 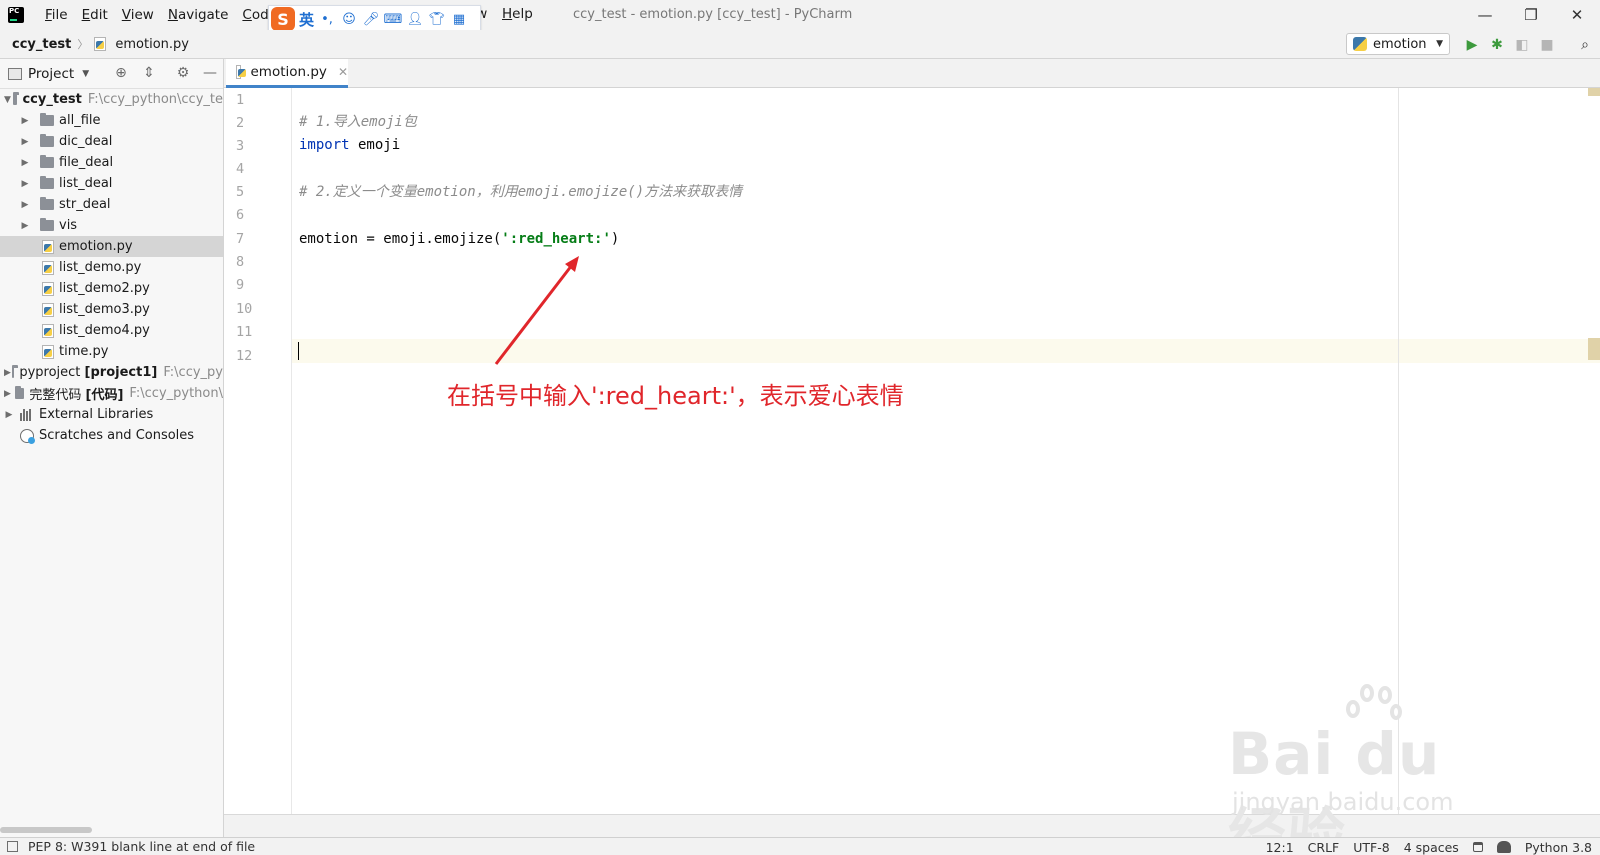 I want to click on caret-position: 12:1, so click(x=1280, y=847).